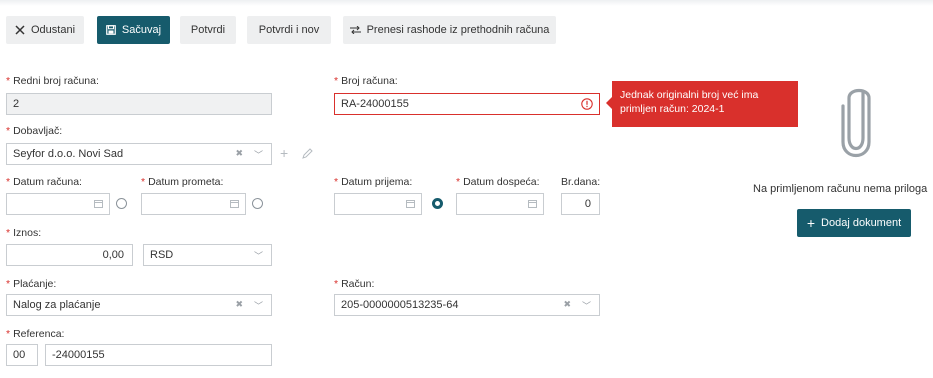  I want to click on add-document-button: + Dodaj dokument, so click(854, 223).